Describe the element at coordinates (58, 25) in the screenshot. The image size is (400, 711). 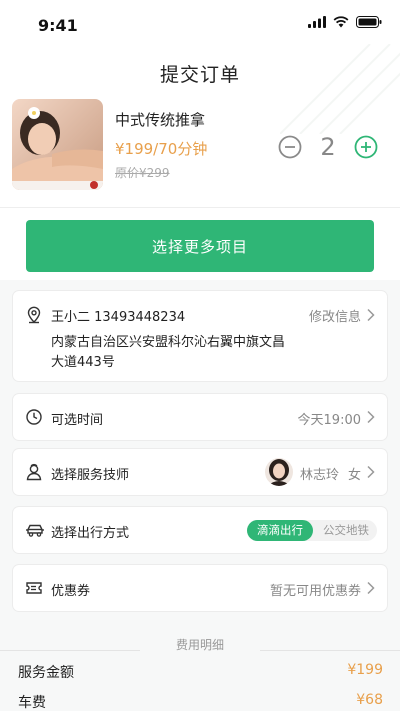
I see `status-time: 9:41` at that location.